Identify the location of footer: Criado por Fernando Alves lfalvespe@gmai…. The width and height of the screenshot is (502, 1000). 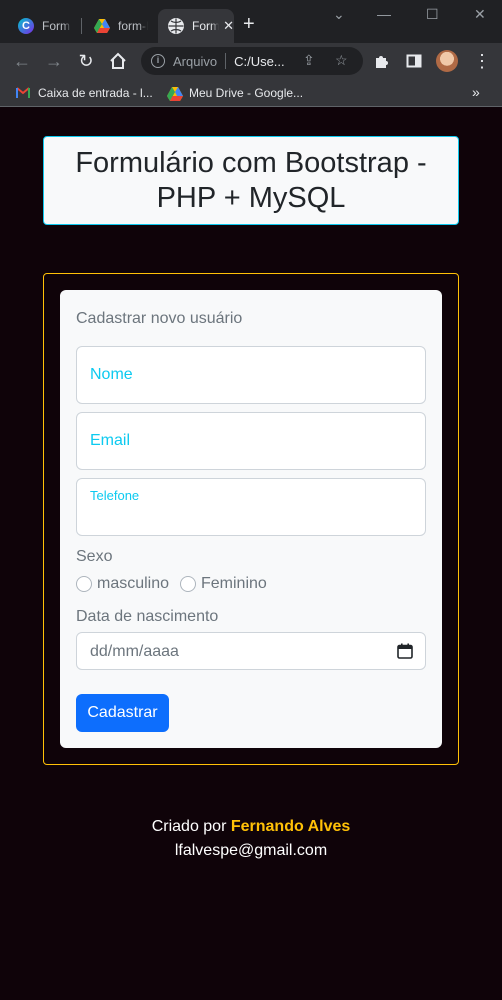
(251, 839).